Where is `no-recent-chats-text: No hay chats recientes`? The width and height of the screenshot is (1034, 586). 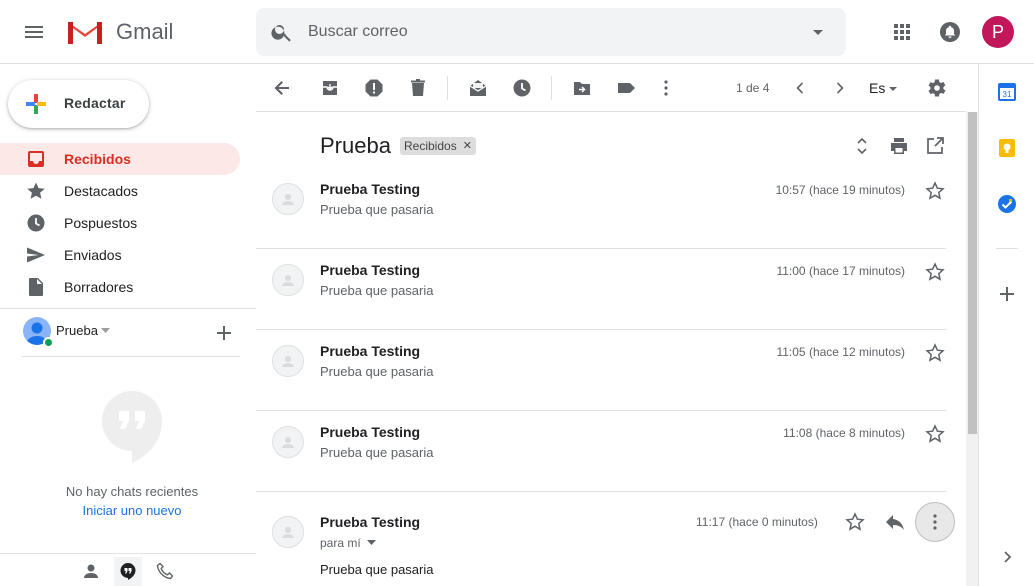
no-recent-chats-text: No hay chats recientes is located at coordinates (132, 491).